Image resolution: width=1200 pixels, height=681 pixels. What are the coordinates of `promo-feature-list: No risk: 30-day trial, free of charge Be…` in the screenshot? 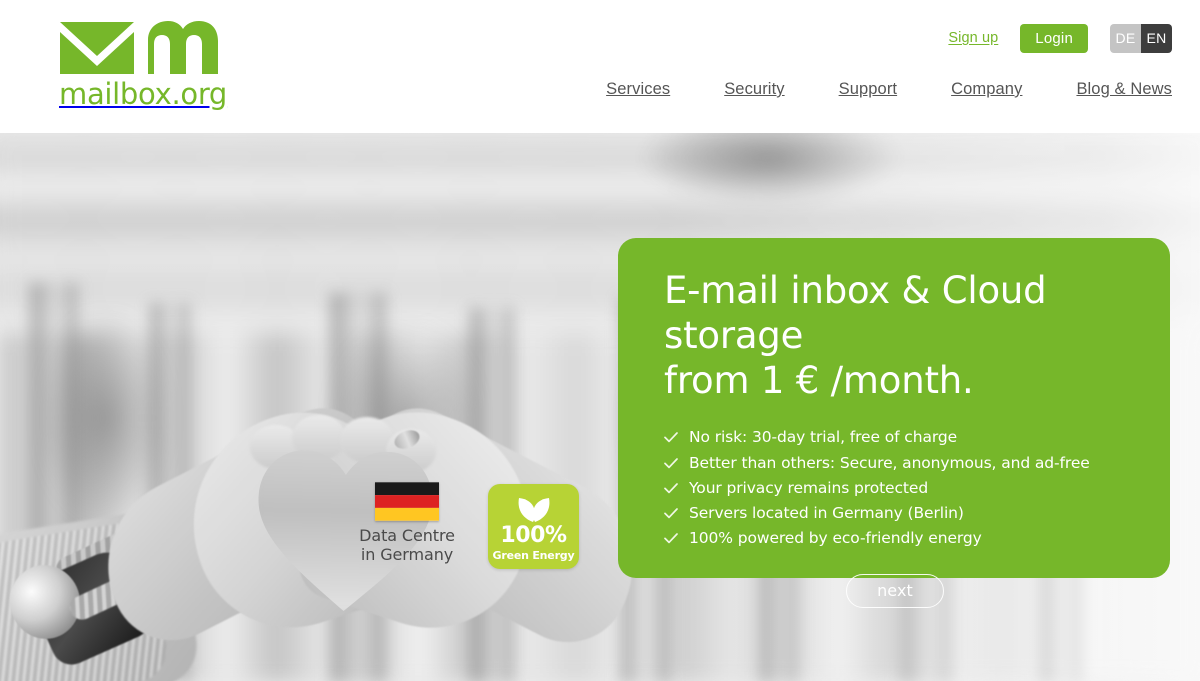 It's located at (895, 488).